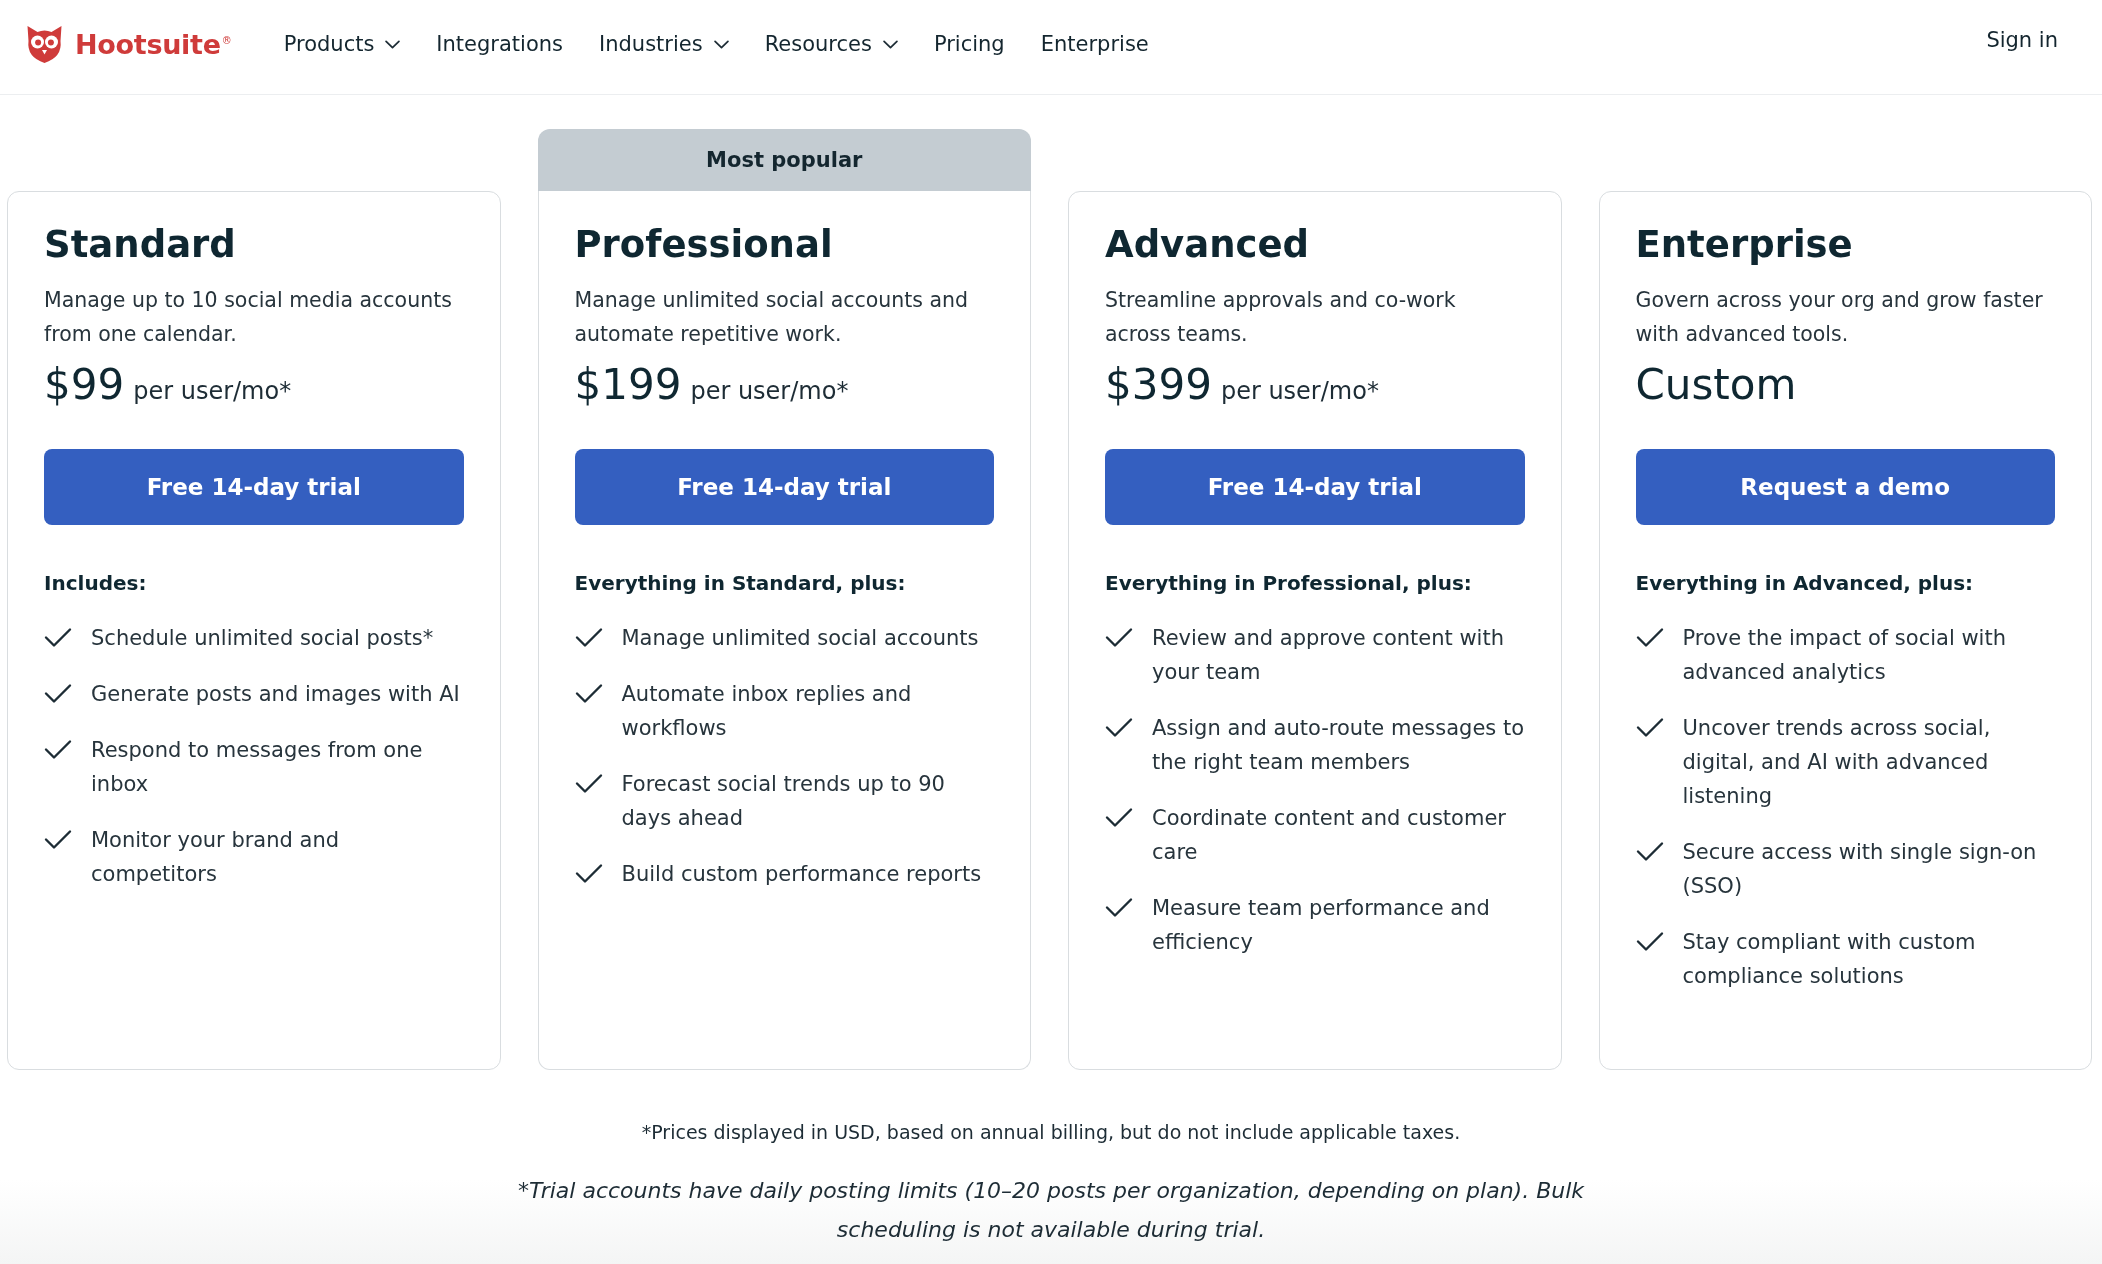  Describe the element at coordinates (499, 44) in the screenshot. I see `nav-link: Integrations` at that location.